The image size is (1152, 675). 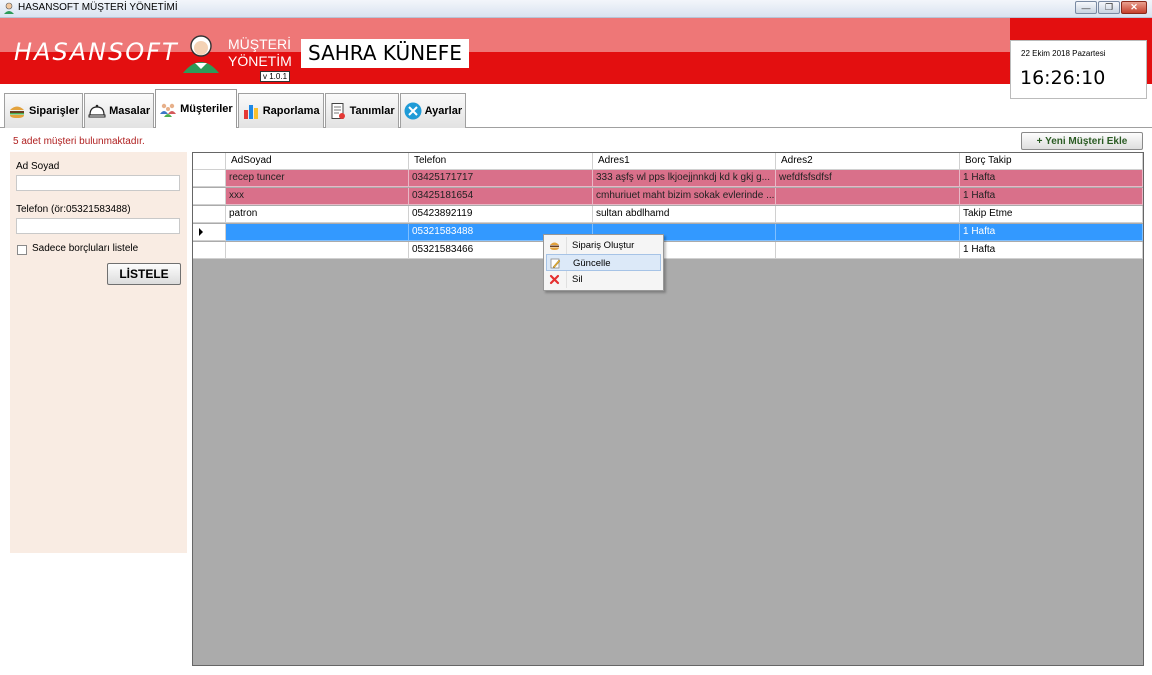 What do you see at coordinates (98, 226) in the screenshot?
I see `phone-input` at bounding box center [98, 226].